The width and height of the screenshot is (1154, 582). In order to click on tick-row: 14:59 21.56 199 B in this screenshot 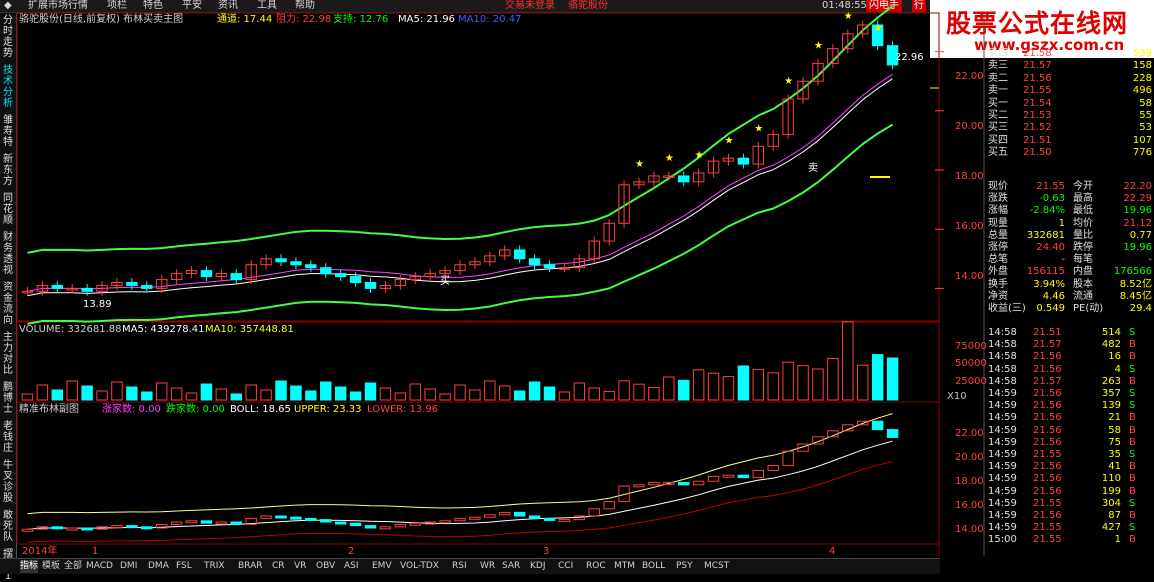, I will do `click(1069, 492)`.